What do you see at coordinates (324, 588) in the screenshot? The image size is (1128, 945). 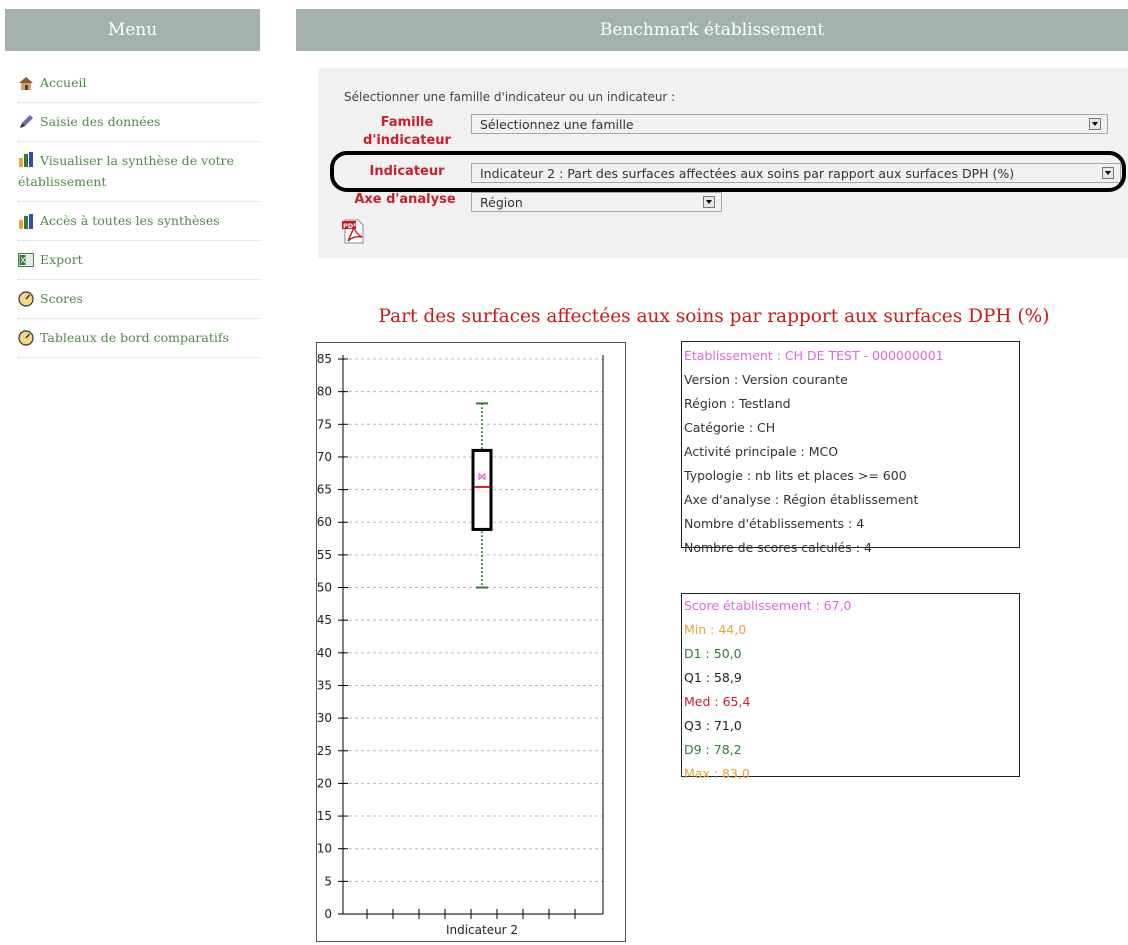 I see `y-tick-label: 50` at bounding box center [324, 588].